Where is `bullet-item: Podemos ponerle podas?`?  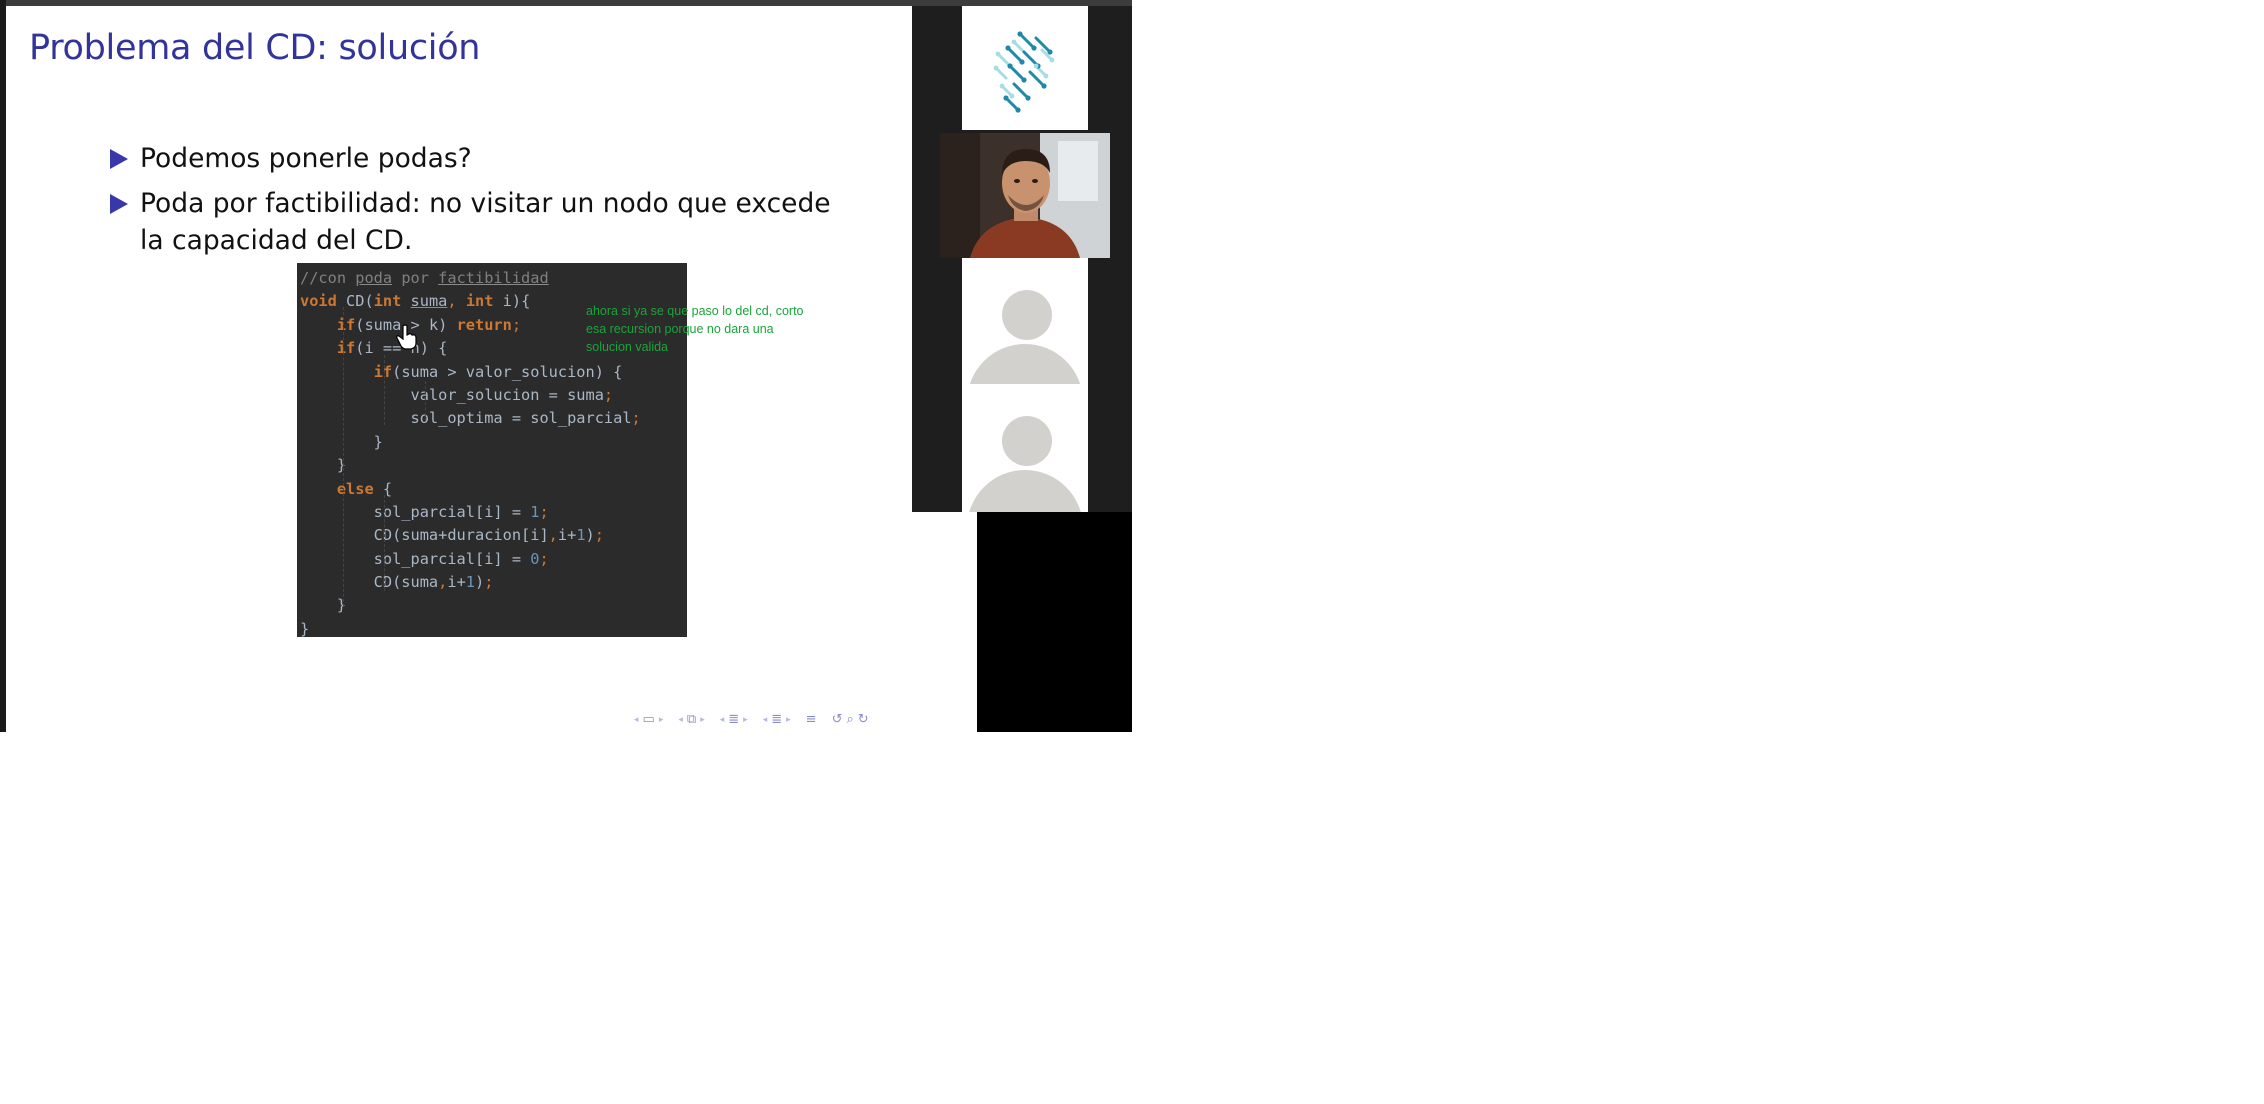
bullet-item: Podemos ponerle podas? is located at coordinates (469, 158).